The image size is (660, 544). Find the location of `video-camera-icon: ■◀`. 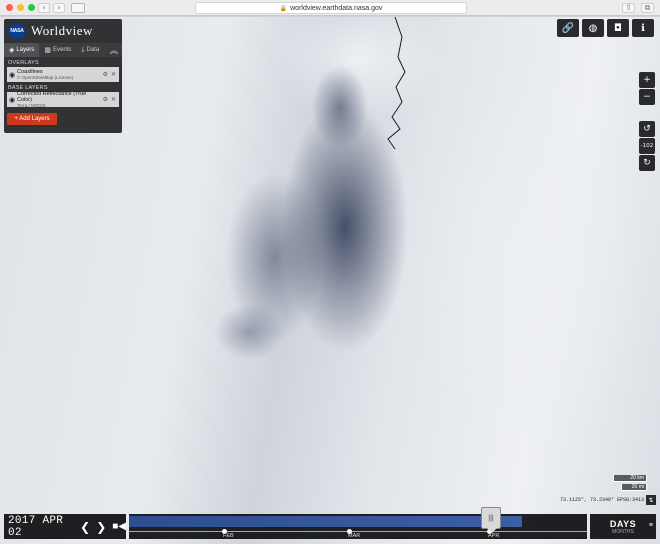

video-camera-icon: ■◀ is located at coordinates (119, 526).